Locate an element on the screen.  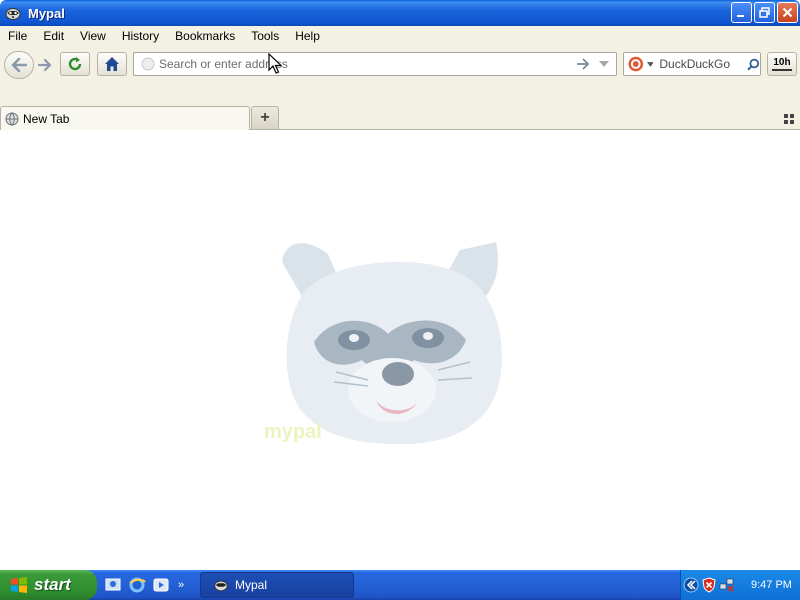
navigation-toolbar: 10h is located at coordinates (400, 65).